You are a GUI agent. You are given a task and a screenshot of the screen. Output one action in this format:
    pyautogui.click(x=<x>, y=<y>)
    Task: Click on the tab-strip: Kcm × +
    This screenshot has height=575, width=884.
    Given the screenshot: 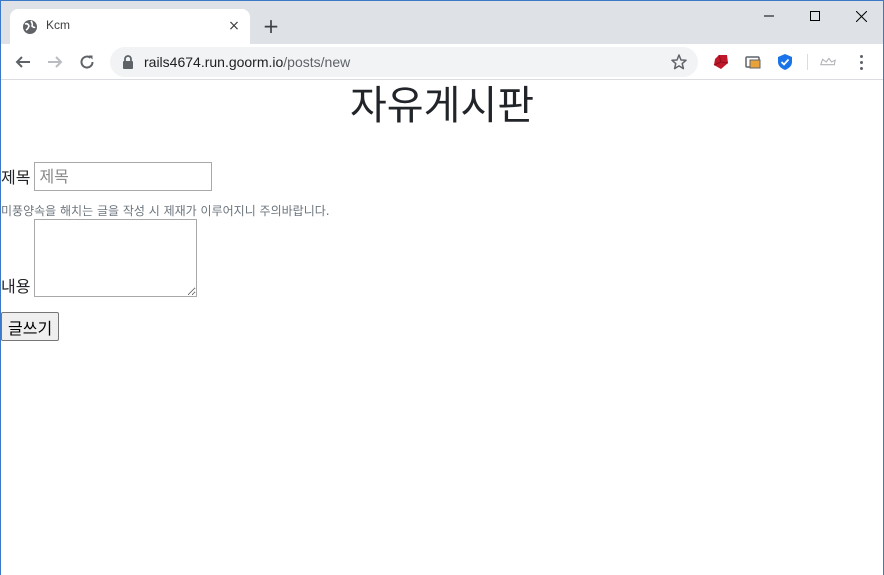 What is the action you would take?
    pyautogui.click(x=442, y=22)
    